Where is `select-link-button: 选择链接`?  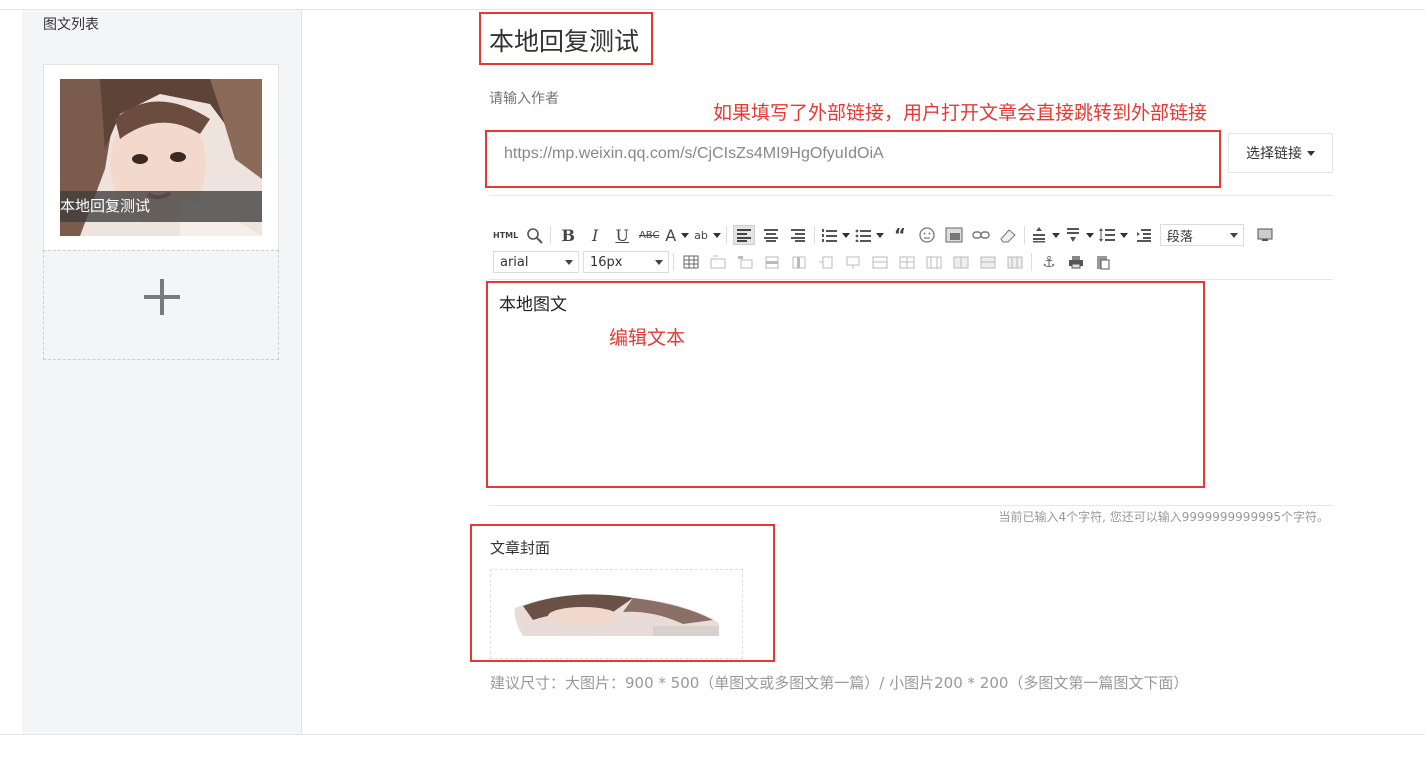
select-link-button: 选择链接 is located at coordinates (1280, 153).